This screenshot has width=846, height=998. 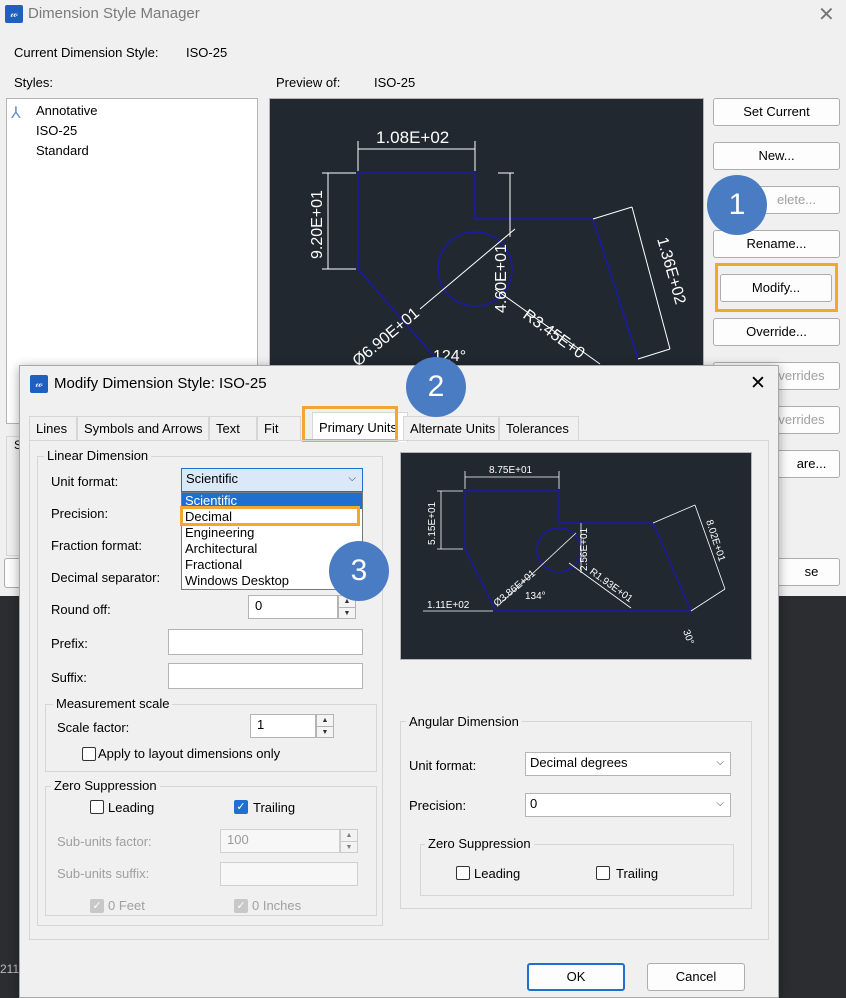 I want to click on angular-trailing-label: Trailing, so click(x=637, y=873).